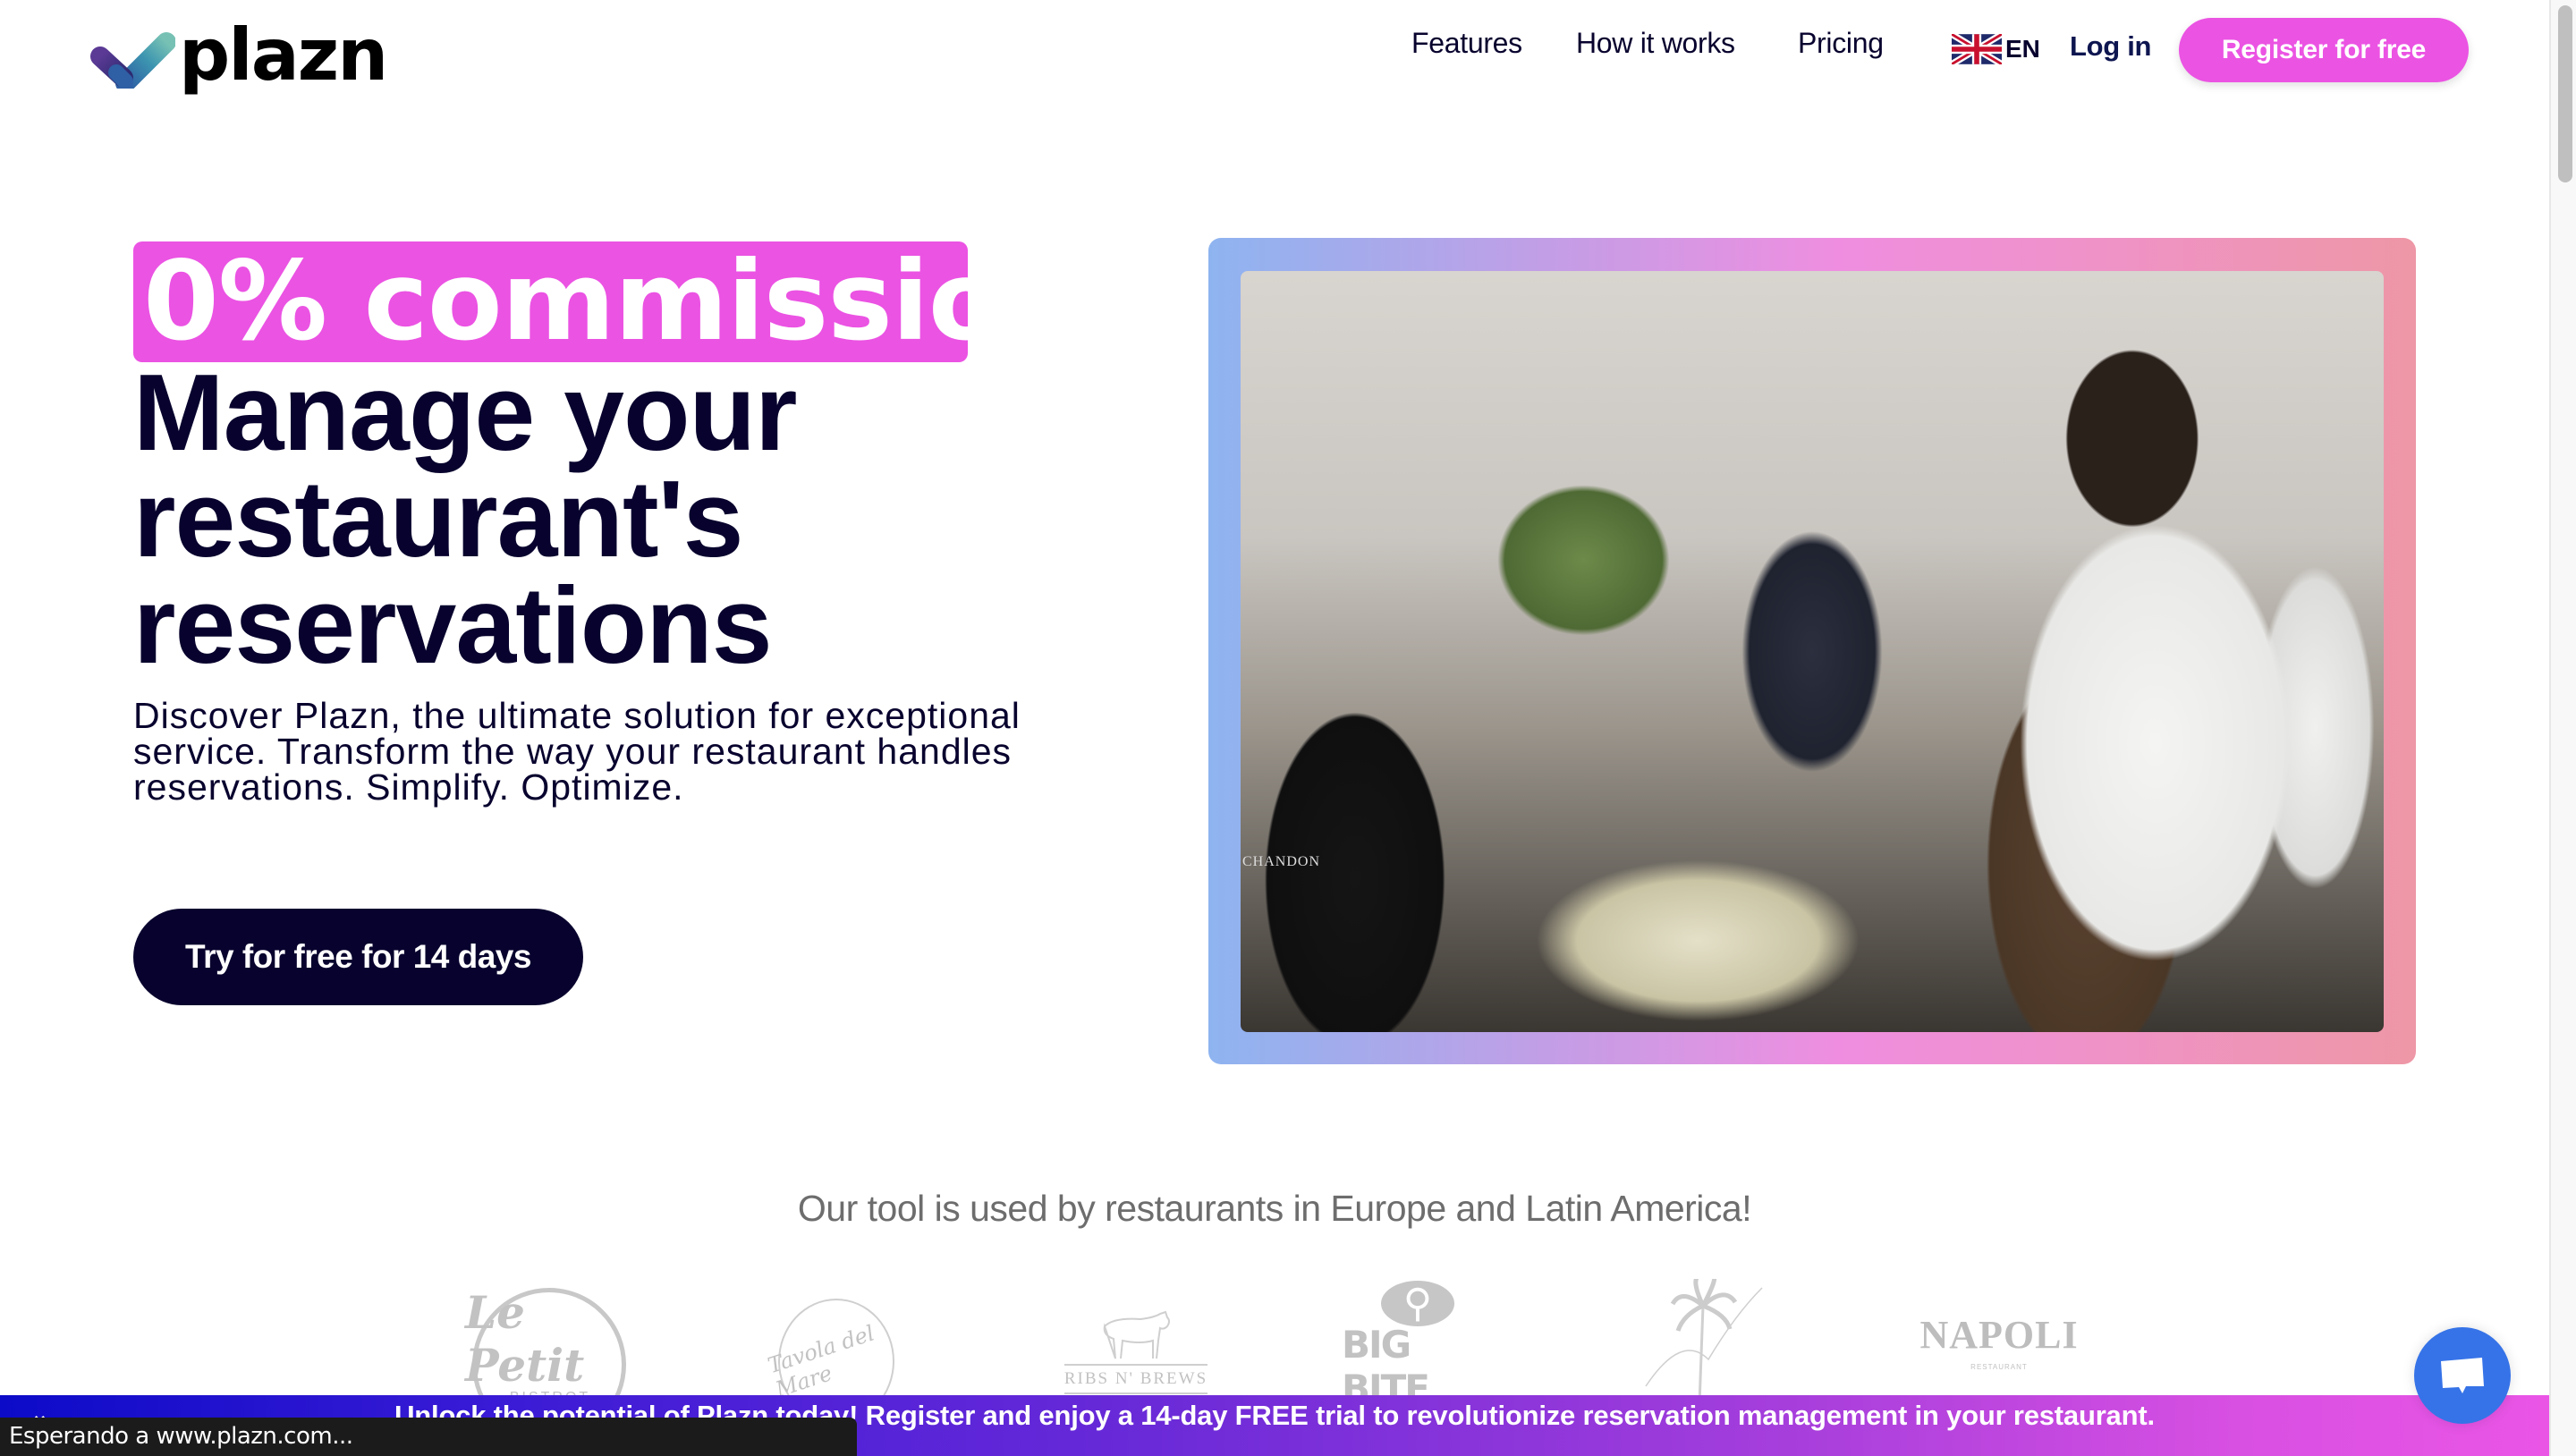 The image size is (2576, 1456). I want to click on client-logo-tropical, so click(1704, 1341).